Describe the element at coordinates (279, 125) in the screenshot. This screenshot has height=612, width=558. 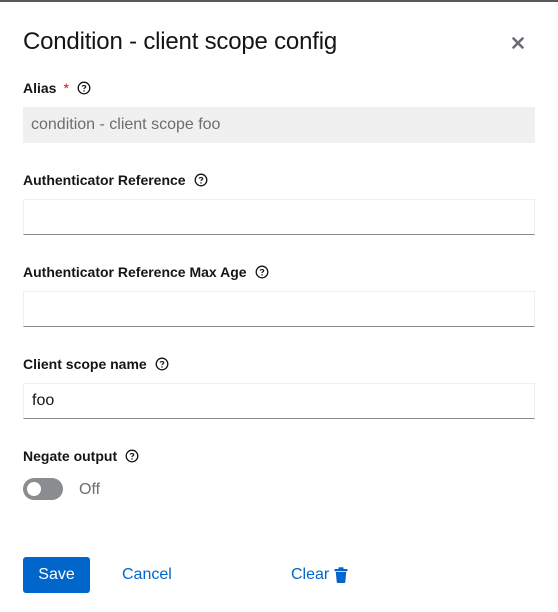
I see `alias-input` at that location.